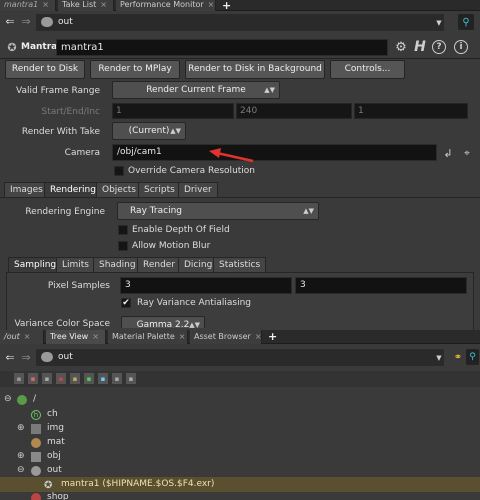 The width and height of the screenshot is (480, 500). Describe the element at coordinates (274, 152) in the screenshot. I see `camera-field: /obj/cam1` at that location.